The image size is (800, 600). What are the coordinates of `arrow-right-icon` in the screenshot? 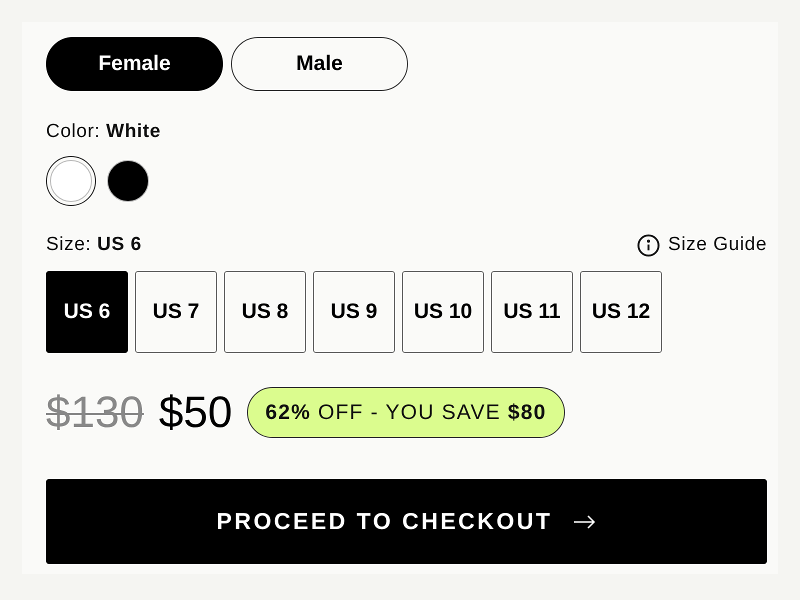 It's located at (585, 521).